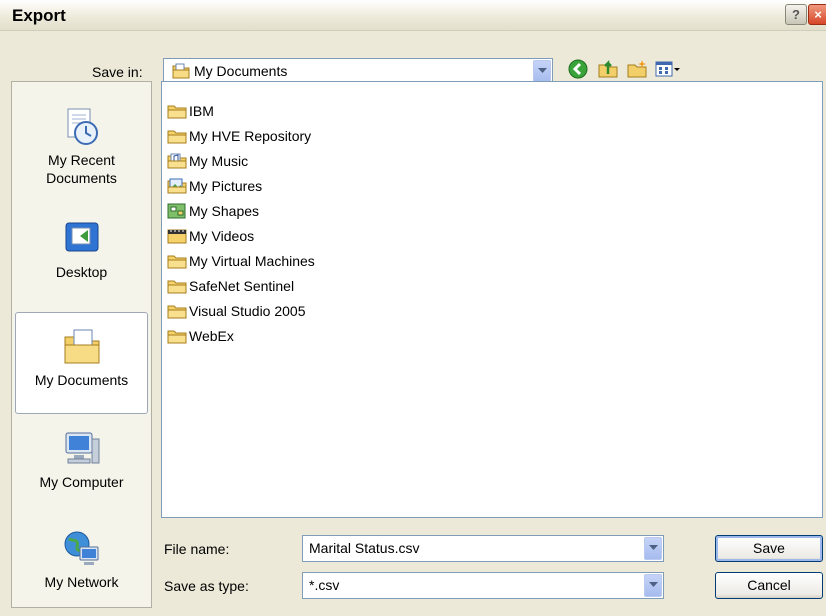 Image resolution: width=826 pixels, height=616 pixels. What do you see at coordinates (81, 482) in the screenshot?
I see `place-label: My Computer` at bounding box center [81, 482].